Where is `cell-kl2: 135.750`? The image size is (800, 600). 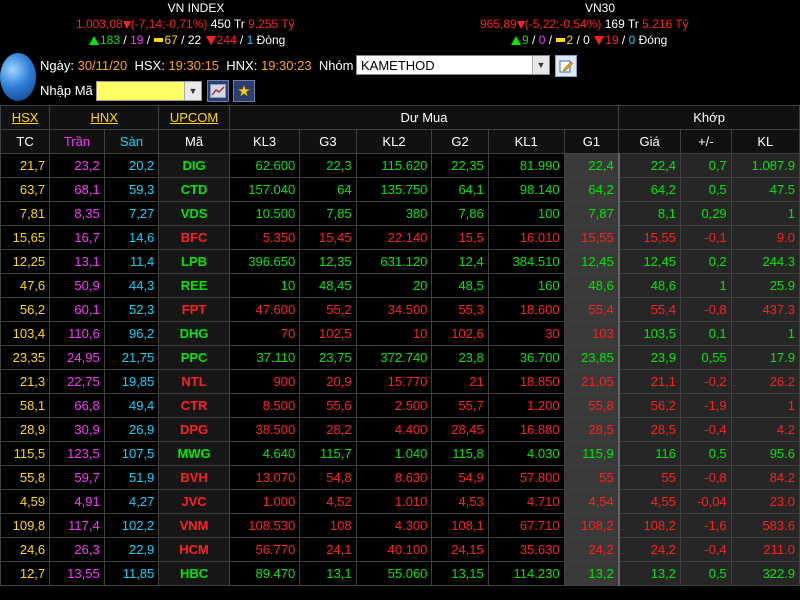
cell-kl2: 135.750 is located at coordinates (394, 189).